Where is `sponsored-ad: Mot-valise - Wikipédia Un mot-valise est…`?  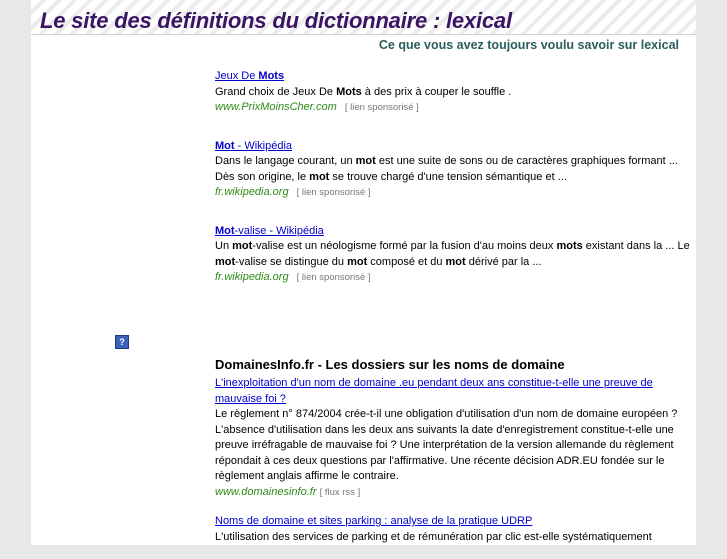 sponsored-ad: Mot-valise - Wikipédia Un mot-valise est… is located at coordinates (455, 255).